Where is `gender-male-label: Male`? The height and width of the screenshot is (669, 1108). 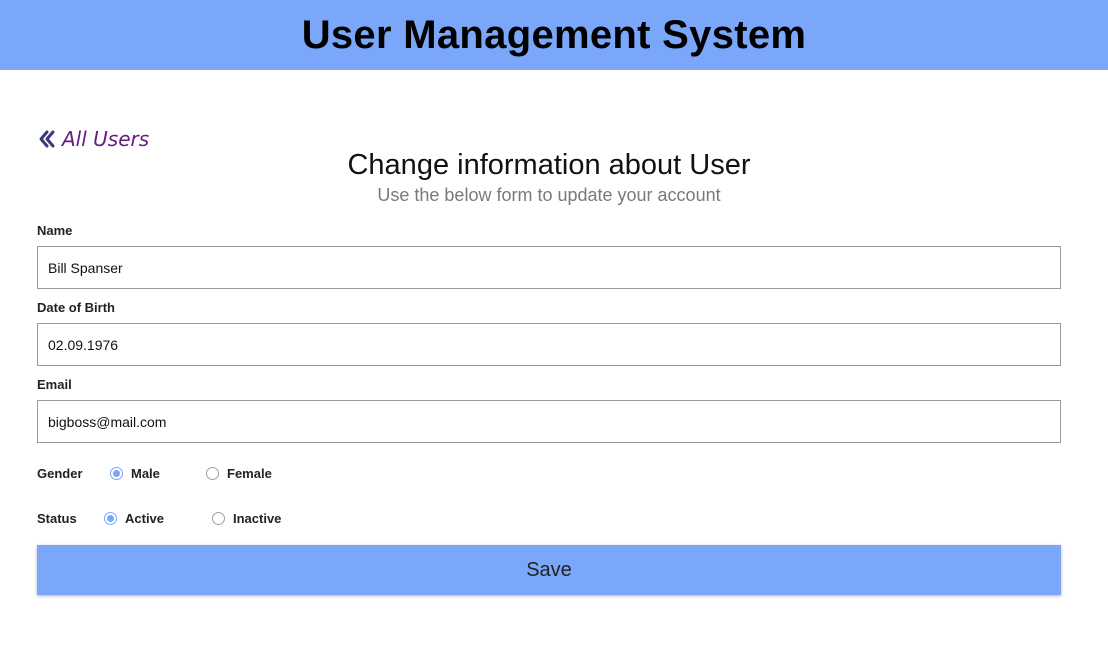
gender-male-label: Male is located at coordinates (145, 473).